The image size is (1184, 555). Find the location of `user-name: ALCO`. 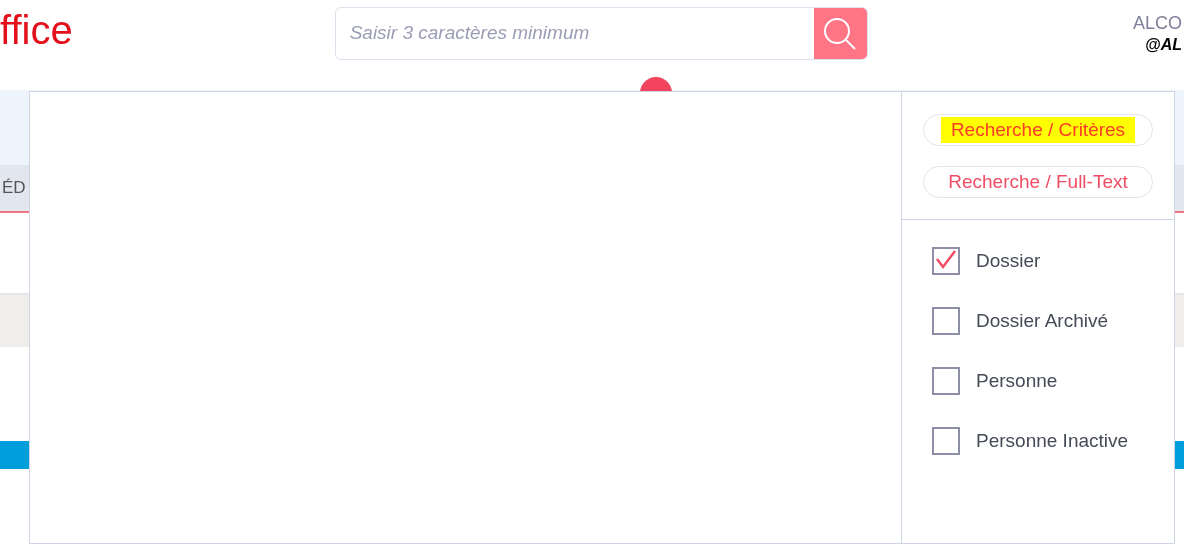

user-name: ALCO is located at coordinates (1157, 23).